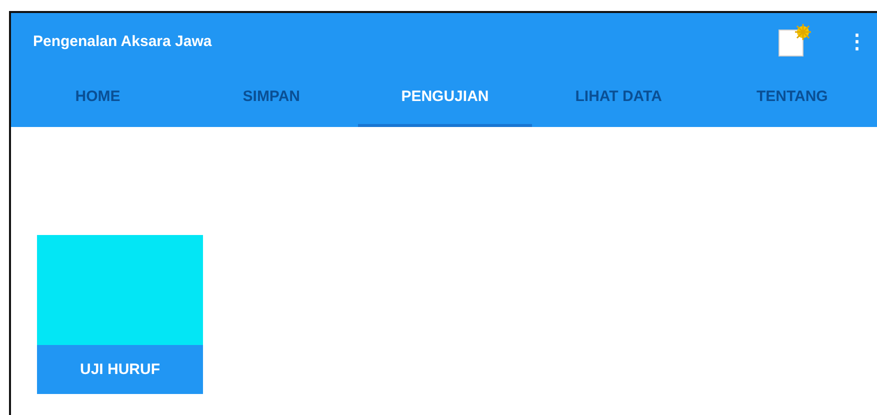  I want to click on test-button: UJI HURUF, so click(120, 369).